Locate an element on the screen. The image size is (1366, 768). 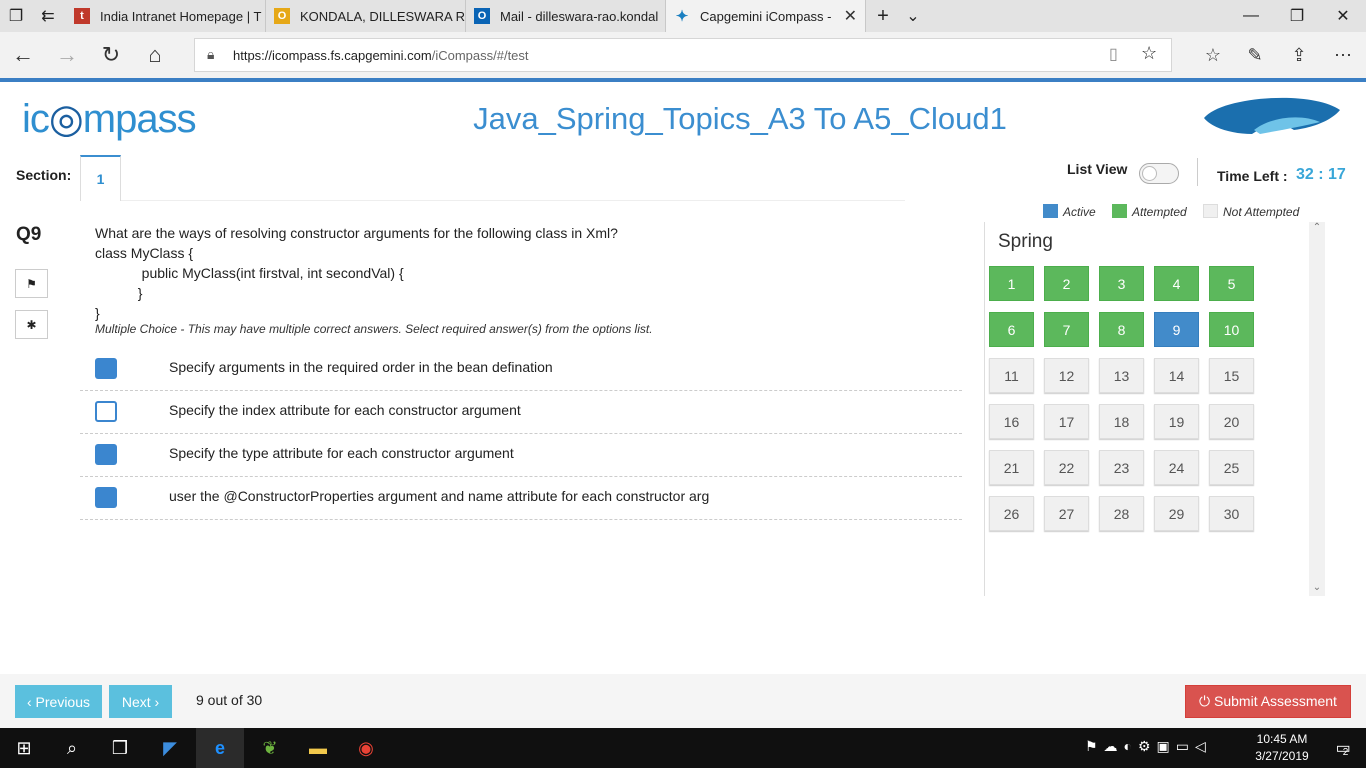
palette-question-14: 14 is located at coordinates (1176, 375).